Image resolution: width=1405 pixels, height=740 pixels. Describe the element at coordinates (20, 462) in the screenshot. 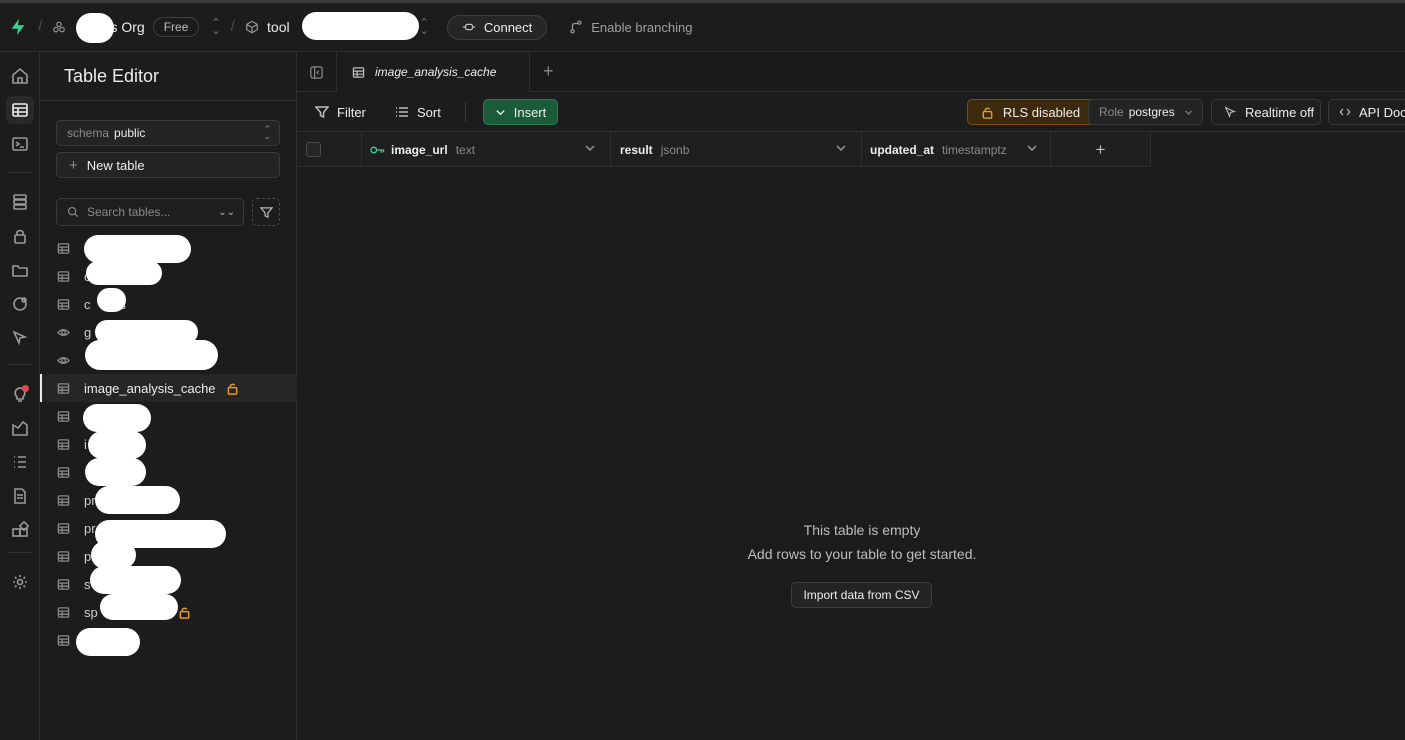

I see `logs-icon` at that location.